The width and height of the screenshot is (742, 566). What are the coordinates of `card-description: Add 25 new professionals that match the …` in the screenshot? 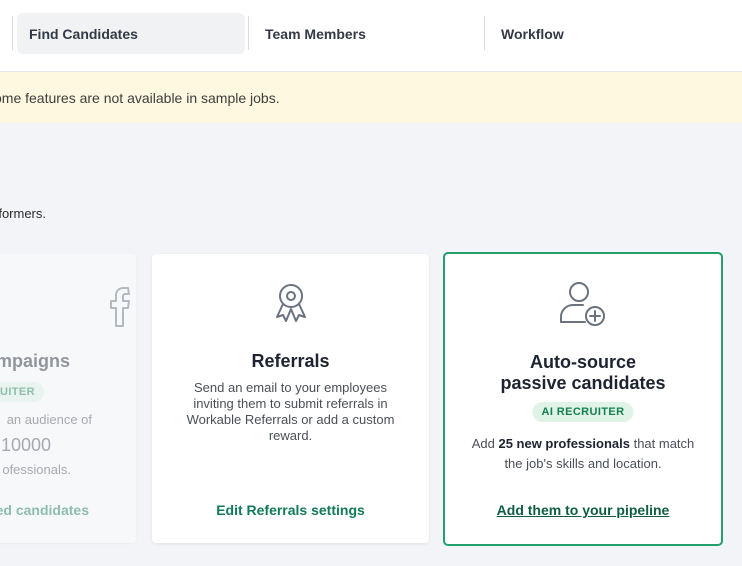 It's located at (583, 454).